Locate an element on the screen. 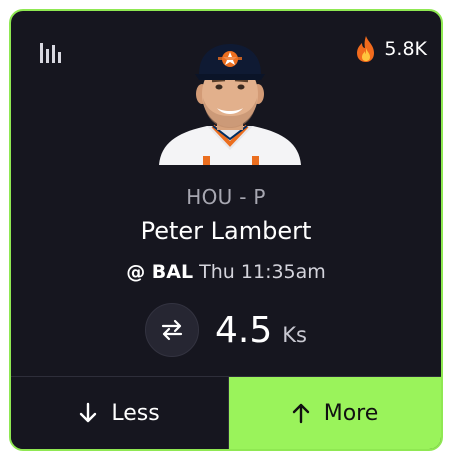  less-label: Less is located at coordinates (135, 413).